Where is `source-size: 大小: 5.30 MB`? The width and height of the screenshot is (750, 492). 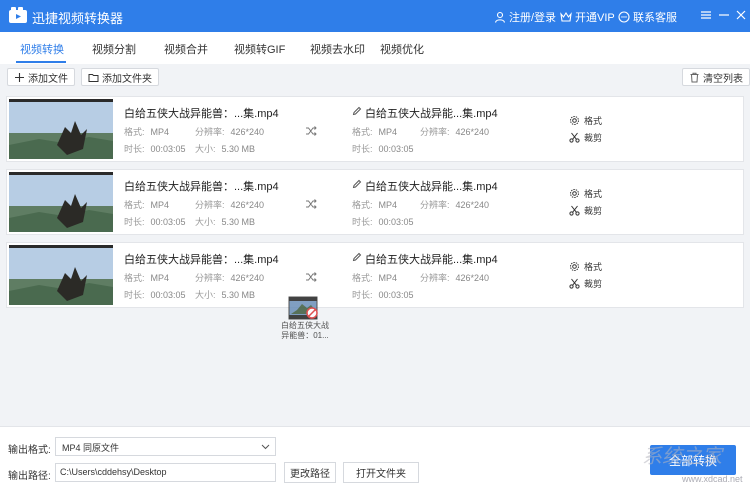 source-size: 大小: 5.30 MB is located at coordinates (225, 294).